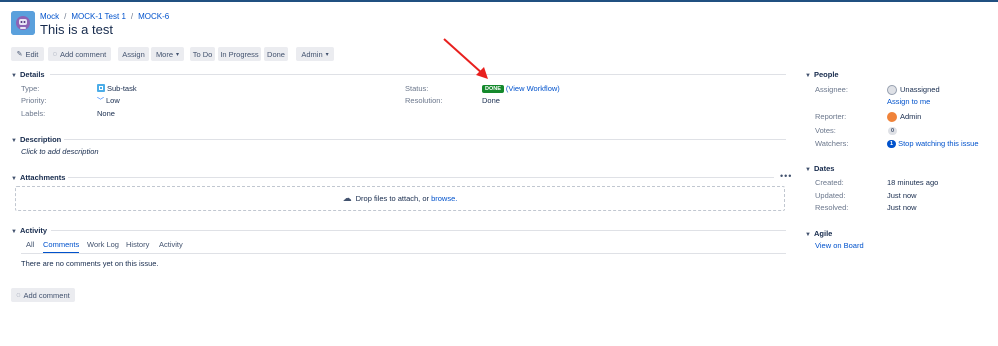 The width and height of the screenshot is (998, 346). Describe the element at coordinates (403, 253) in the screenshot. I see `tabs-divider` at that location.